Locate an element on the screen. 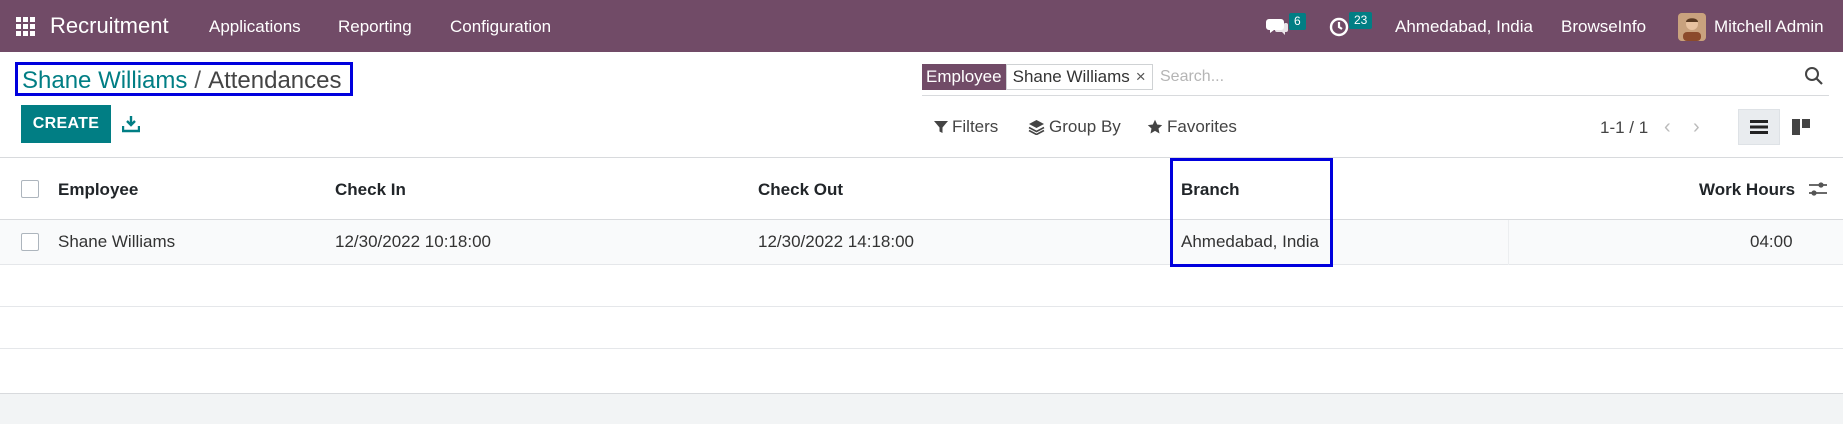 This screenshot has width=1843, height=424. menu-reporting: Reporting is located at coordinates (375, 27).